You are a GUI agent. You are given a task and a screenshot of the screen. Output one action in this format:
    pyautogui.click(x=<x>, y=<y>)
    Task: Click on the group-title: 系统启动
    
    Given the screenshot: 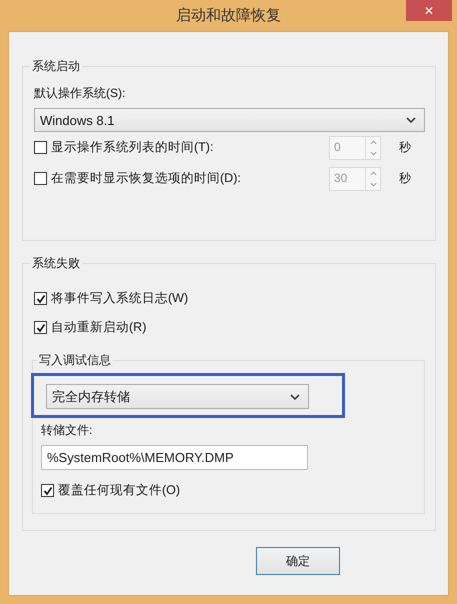 What is the action you would take?
    pyautogui.click(x=56, y=66)
    